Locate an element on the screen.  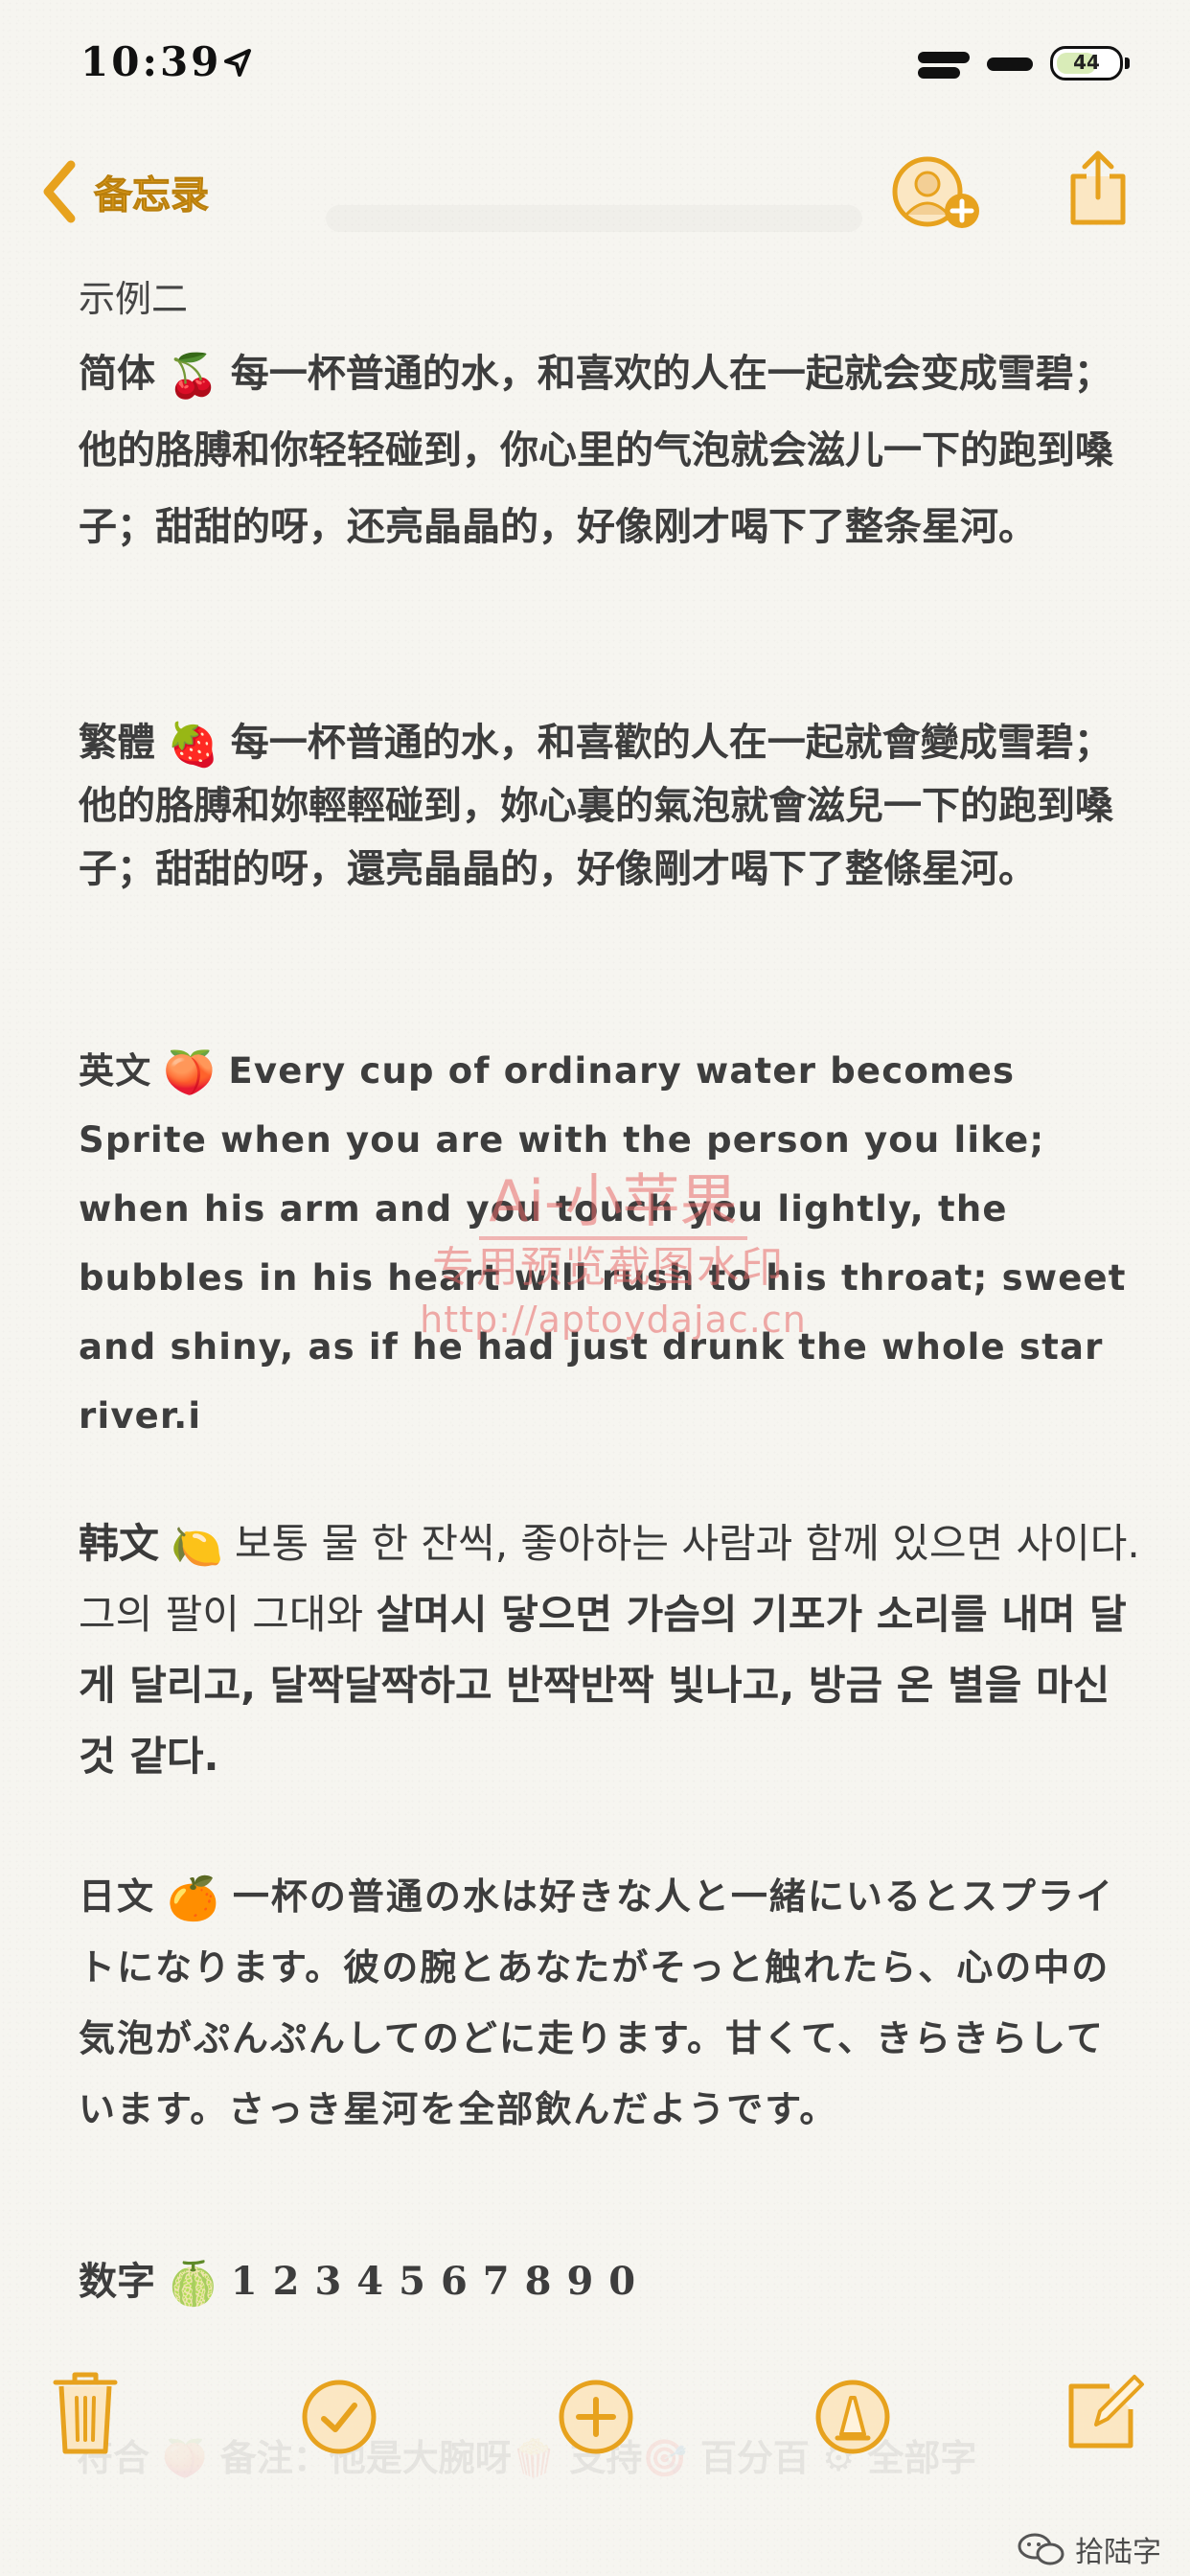
lemon-icon: 🍋 is located at coordinates (197, 1547).